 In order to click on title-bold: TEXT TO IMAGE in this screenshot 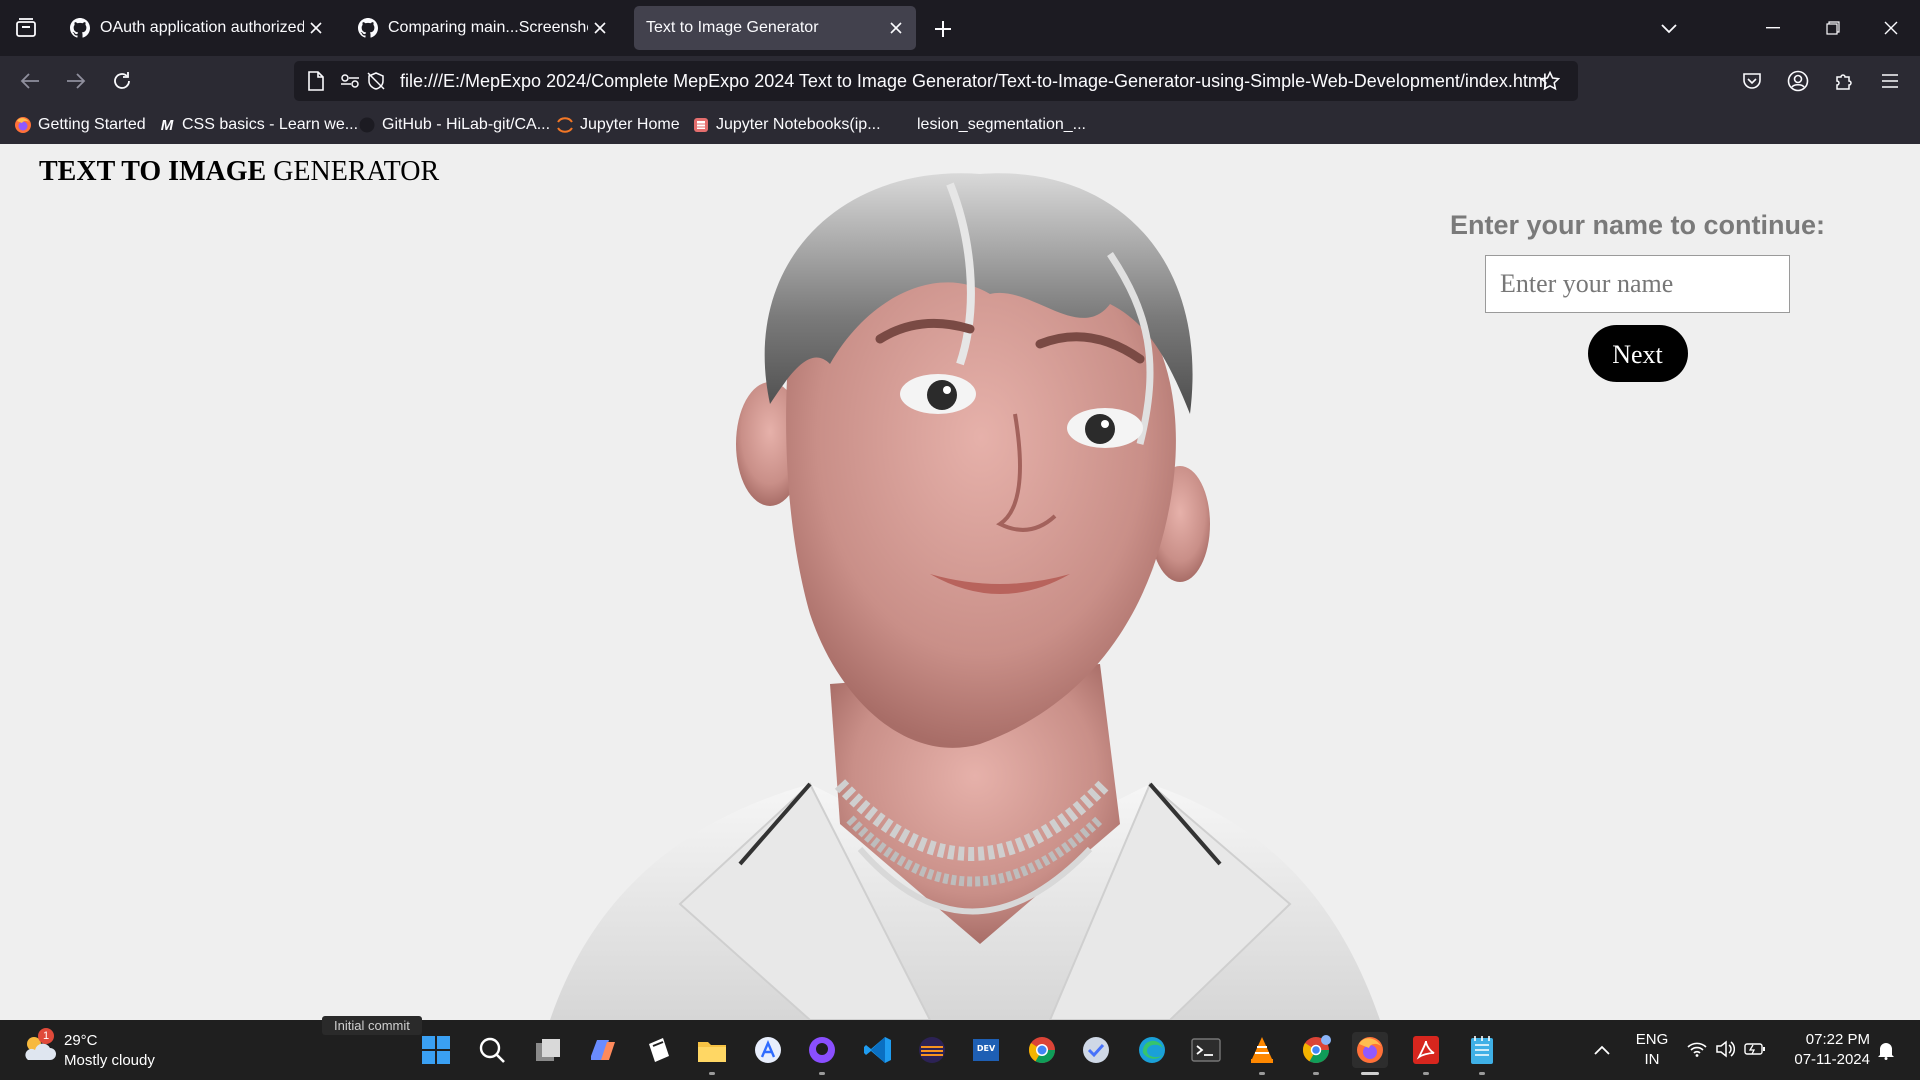, I will do `click(153, 171)`.